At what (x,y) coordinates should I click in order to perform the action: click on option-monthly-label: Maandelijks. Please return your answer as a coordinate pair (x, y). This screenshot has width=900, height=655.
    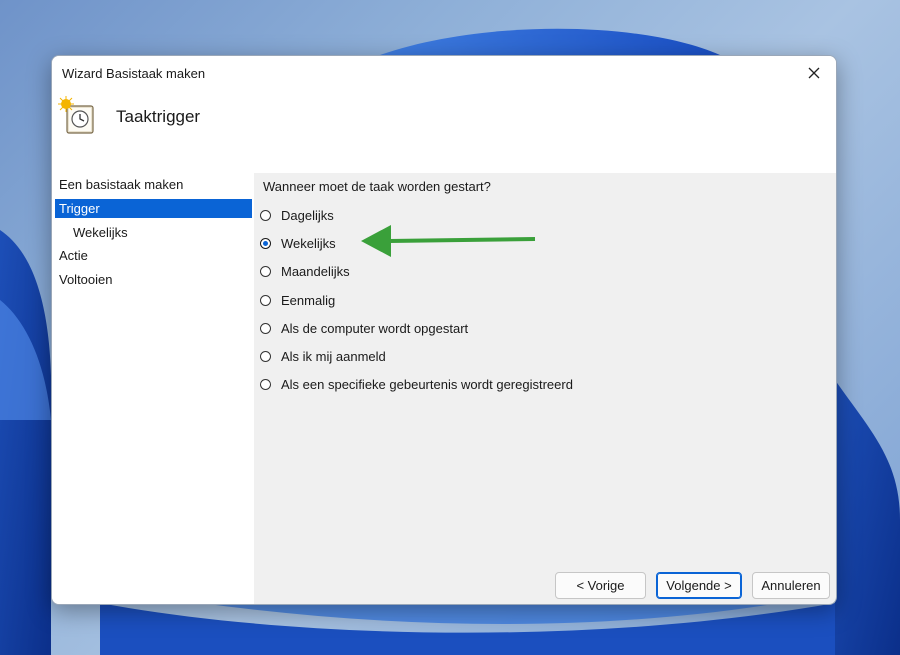
    Looking at the image, I should click on (315, 271).